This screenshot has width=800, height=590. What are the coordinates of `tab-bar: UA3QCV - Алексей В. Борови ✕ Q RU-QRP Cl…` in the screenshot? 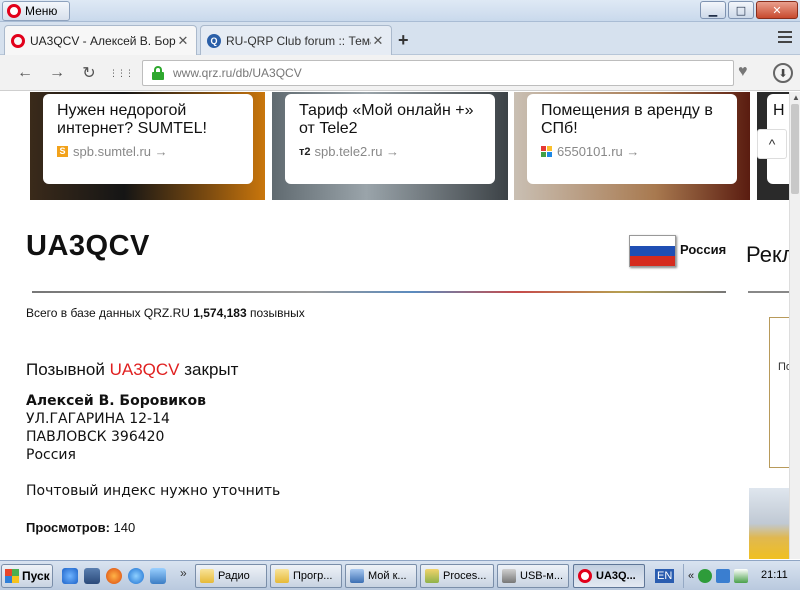 It's located at (400, 38).